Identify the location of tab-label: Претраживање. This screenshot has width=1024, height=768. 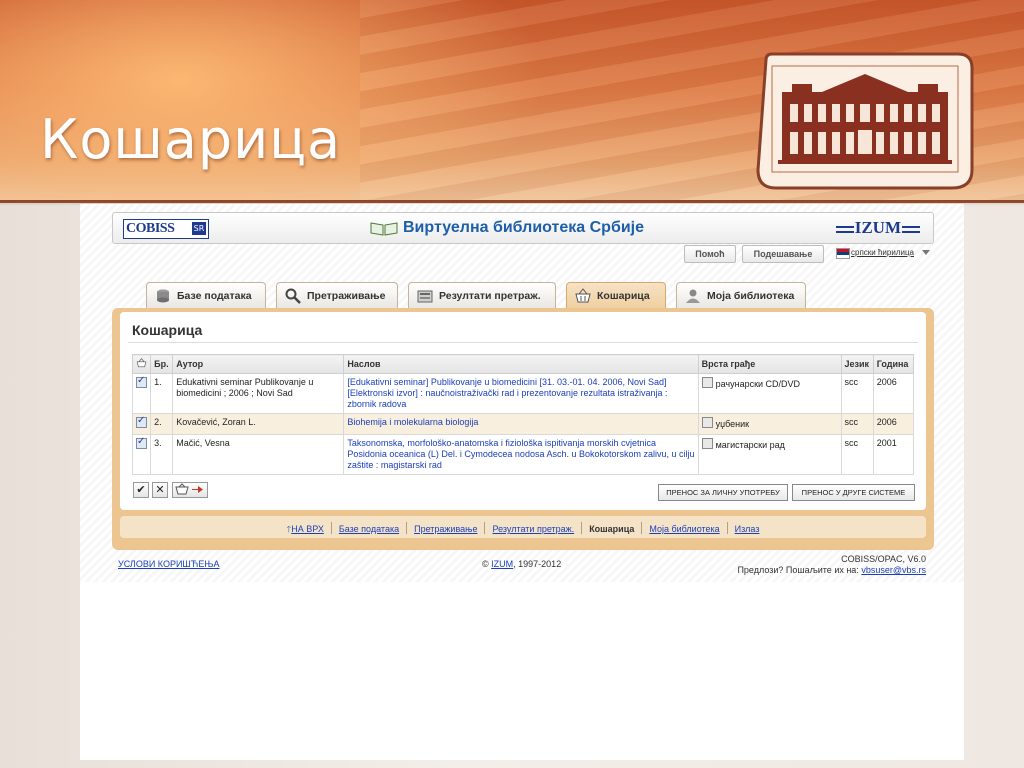
(346, 296).